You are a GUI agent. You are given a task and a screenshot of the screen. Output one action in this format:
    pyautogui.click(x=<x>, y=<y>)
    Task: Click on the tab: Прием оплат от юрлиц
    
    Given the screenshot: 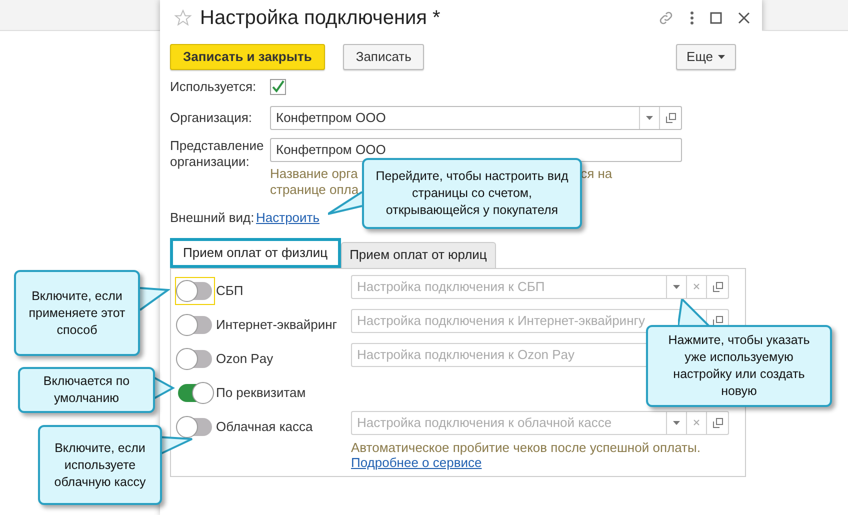 What is the action you would take?
    pyautogui.click(x=418, y=255)
    